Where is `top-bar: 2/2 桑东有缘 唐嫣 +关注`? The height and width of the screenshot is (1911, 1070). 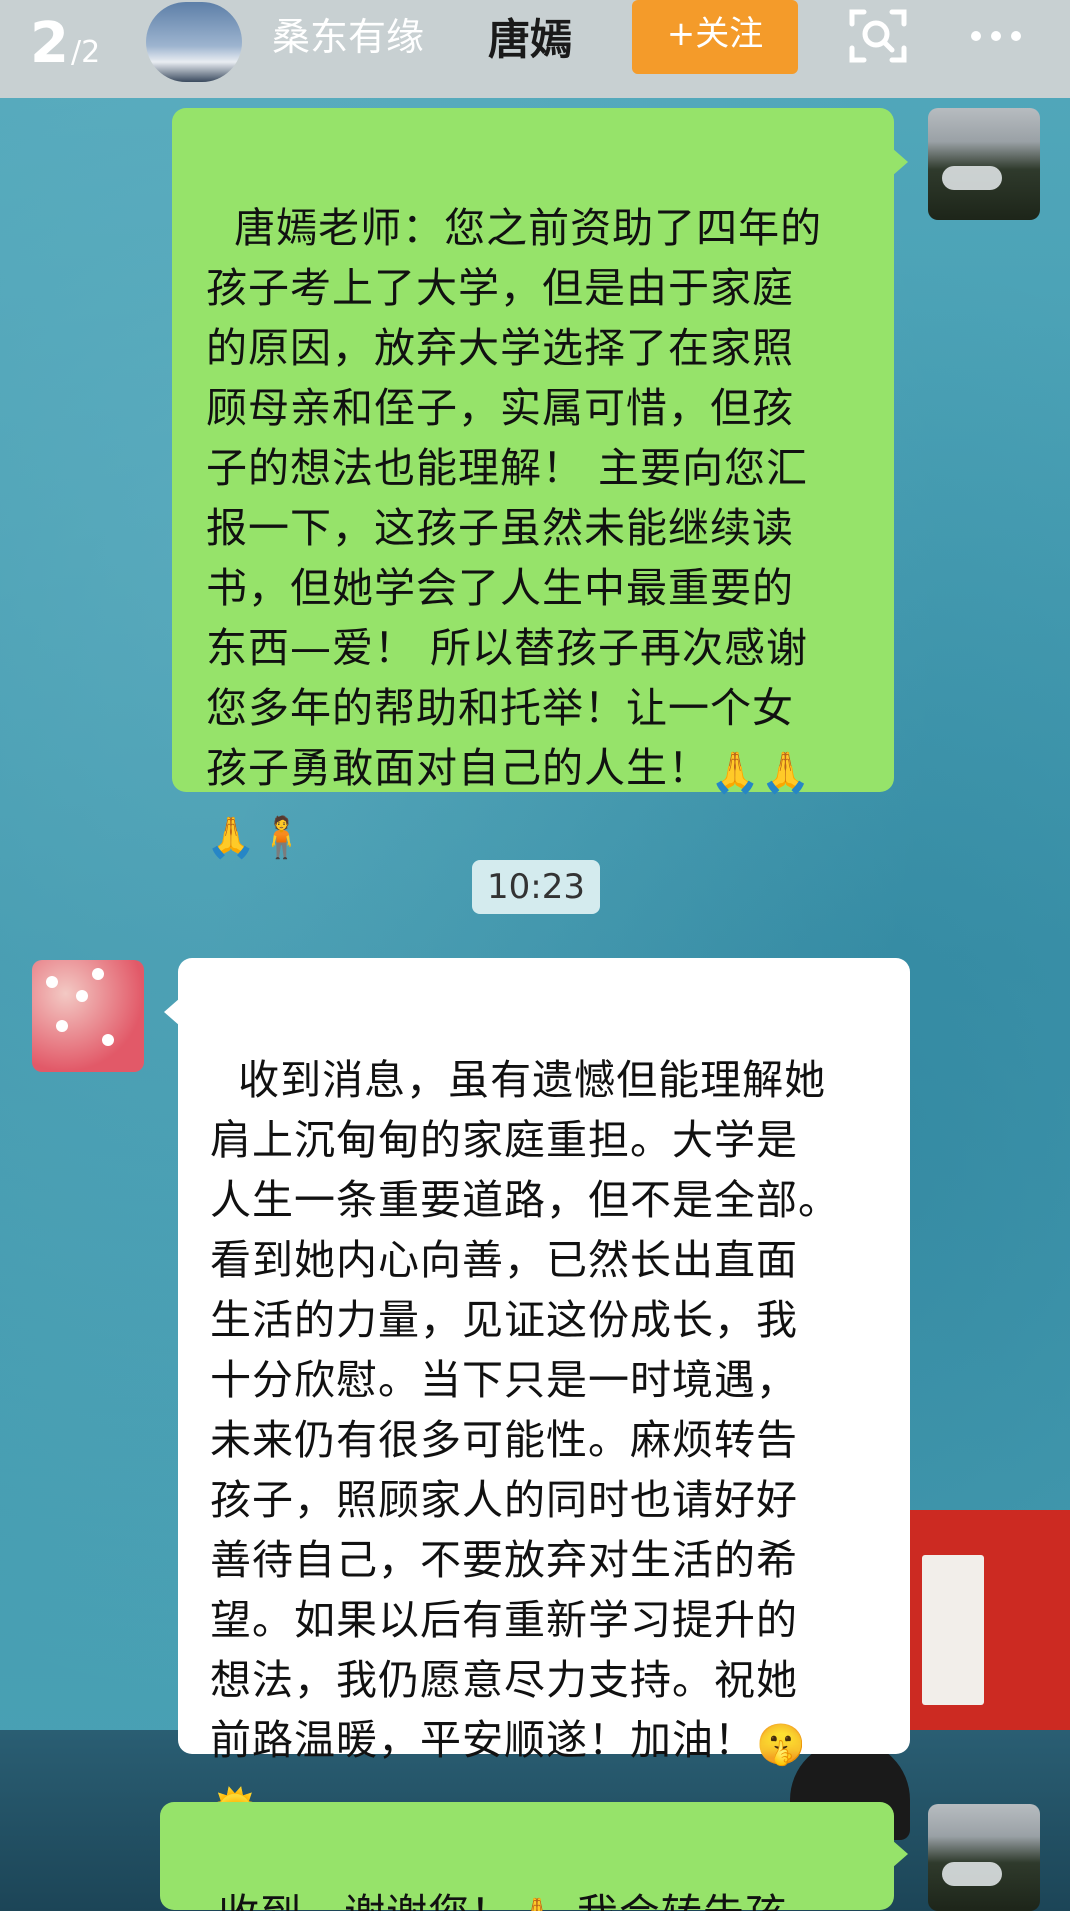 top-bar: 2/2 桑东有缘 唐嫣 +关注 is located at coordinates (535, 49).